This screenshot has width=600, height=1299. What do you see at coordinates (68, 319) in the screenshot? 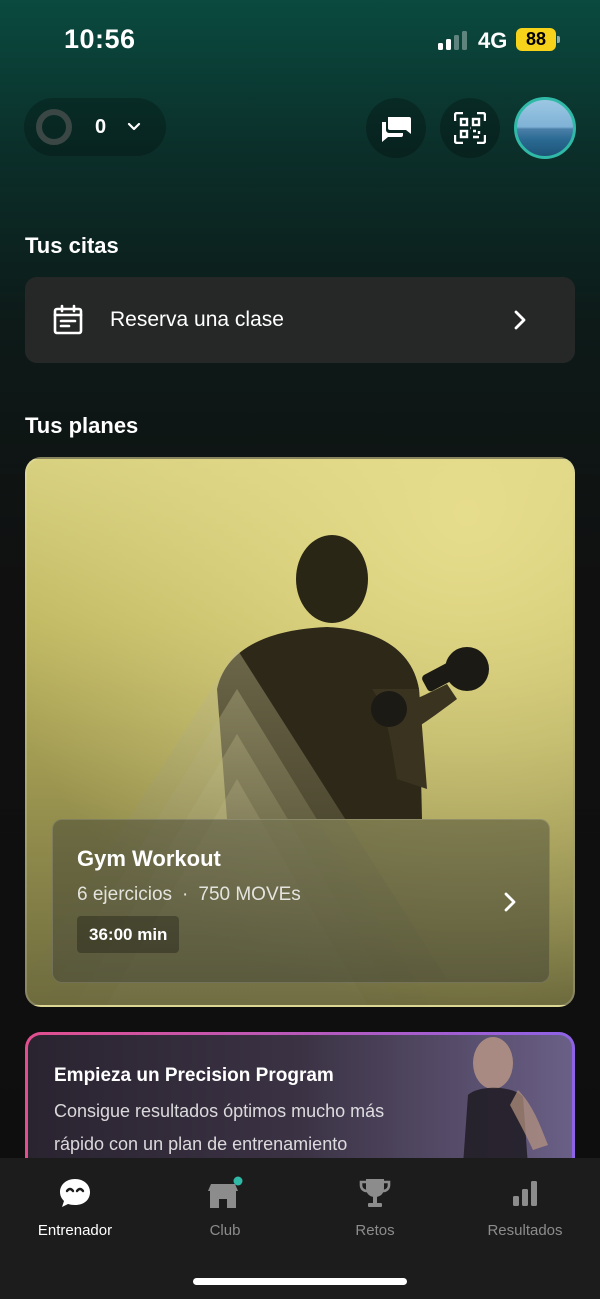
I see `calendar-icon` at bounding box center [68, 319].